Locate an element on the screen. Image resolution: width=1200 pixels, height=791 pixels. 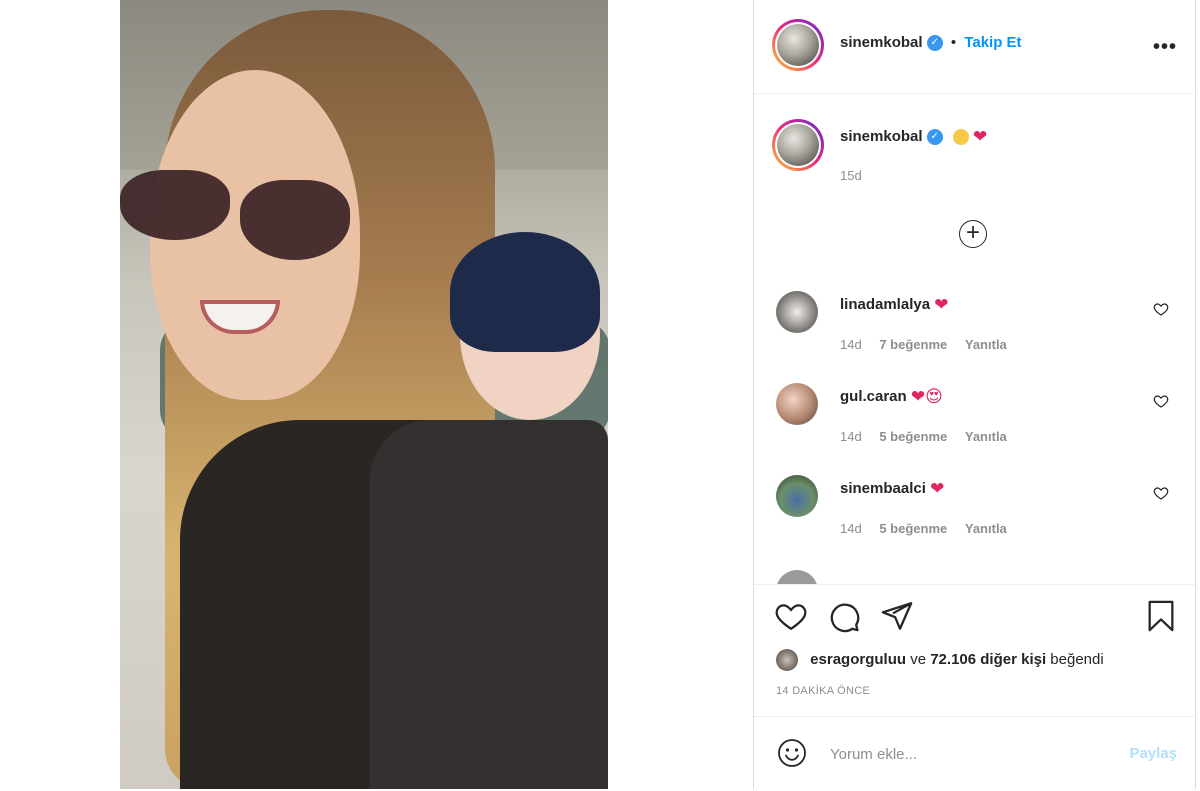
comment-text: linadamlalya ❤ is located at coordinates (894, 305).